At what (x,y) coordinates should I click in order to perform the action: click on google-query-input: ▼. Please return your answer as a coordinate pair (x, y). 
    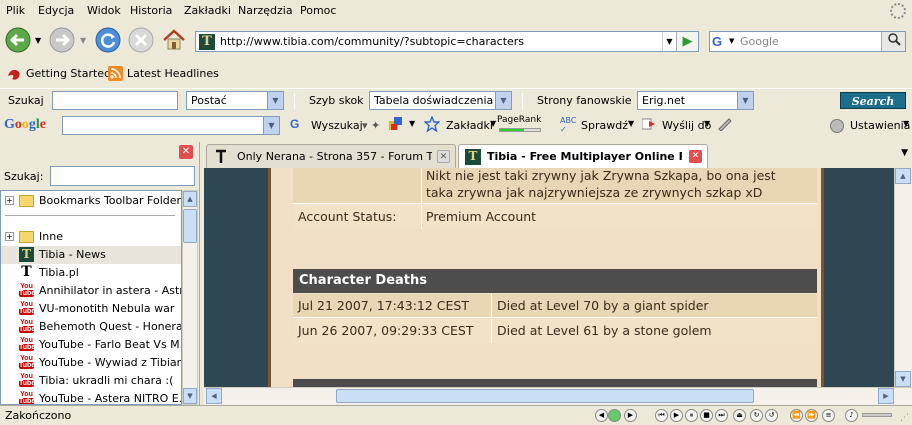
    Looking at the image, I should click on (171, 125).